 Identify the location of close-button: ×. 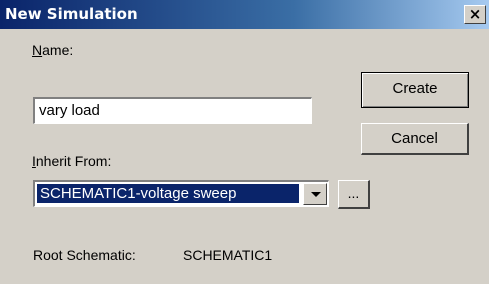
(475, 14).